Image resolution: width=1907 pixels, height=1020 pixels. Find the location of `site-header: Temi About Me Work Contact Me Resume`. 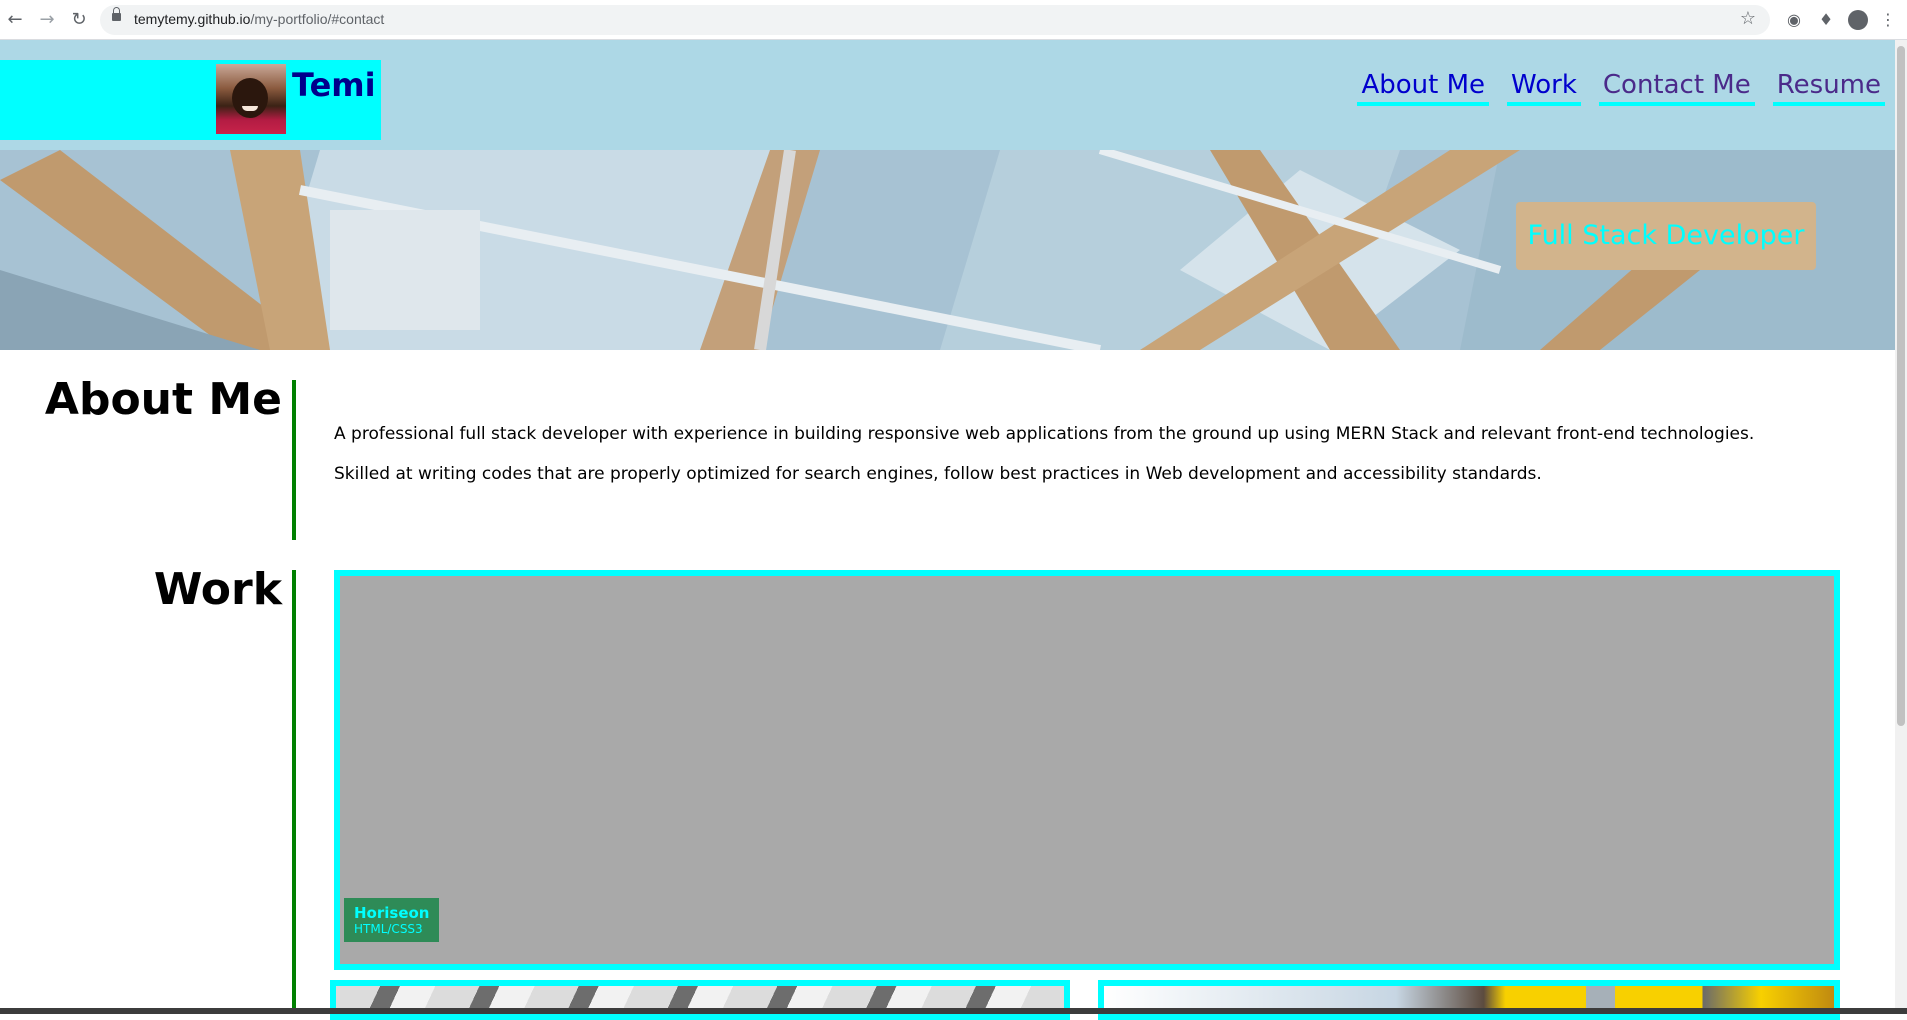

site-header: Temi About Me Work Contact Me Resume is located at coordinates (947, 95).